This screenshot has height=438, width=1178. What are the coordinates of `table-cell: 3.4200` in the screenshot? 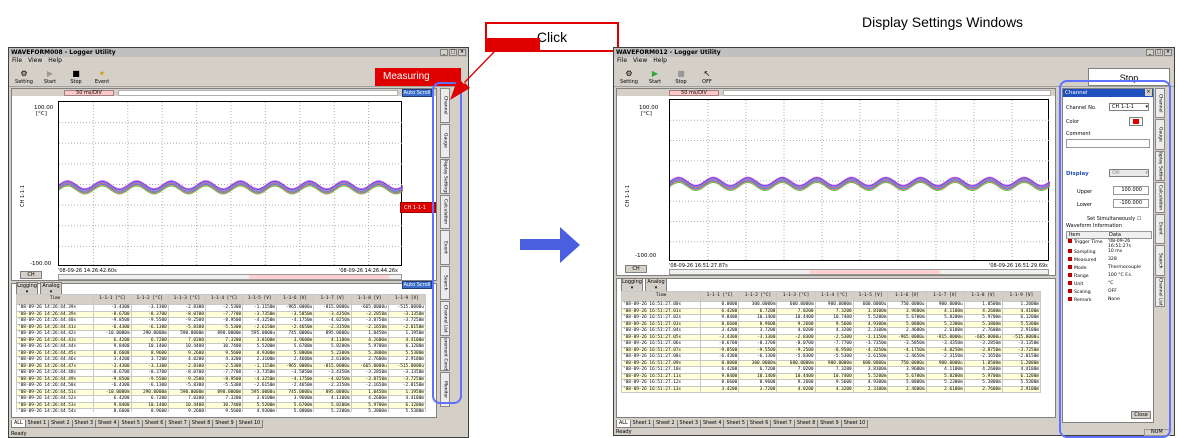 It's located at (720, 389).